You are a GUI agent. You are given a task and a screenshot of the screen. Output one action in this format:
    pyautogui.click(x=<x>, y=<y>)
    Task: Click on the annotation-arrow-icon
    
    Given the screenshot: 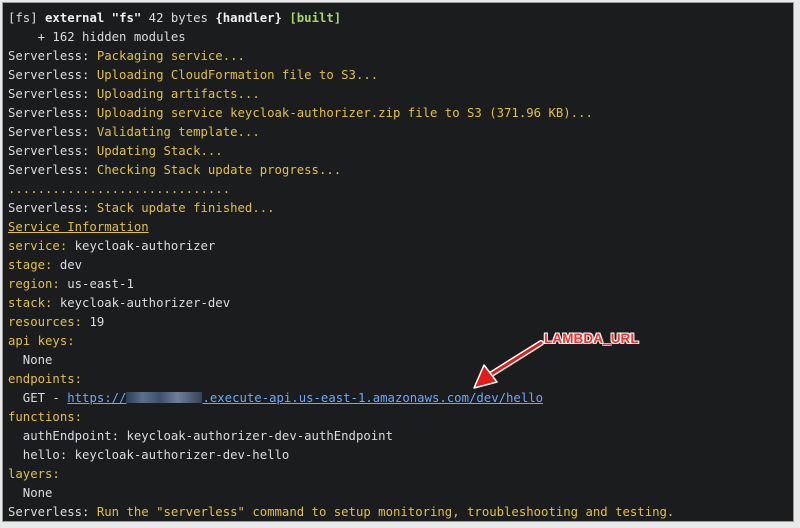 What is the action you would take?
    pyautogui.click(x=508, y=364)
    